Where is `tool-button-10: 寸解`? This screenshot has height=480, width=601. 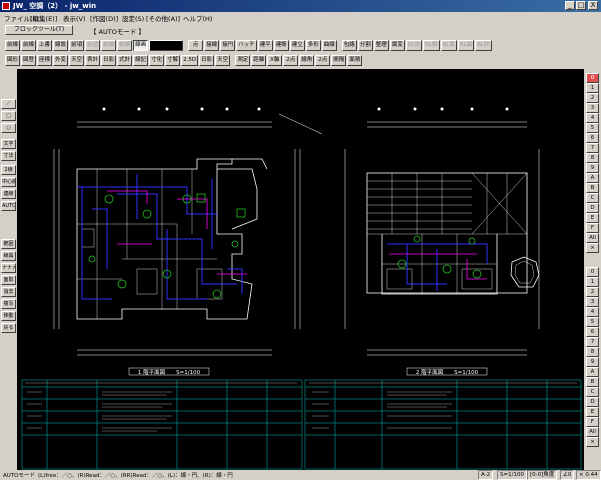 tool-button-10: 寸解 is located at coordinates (173, 60).